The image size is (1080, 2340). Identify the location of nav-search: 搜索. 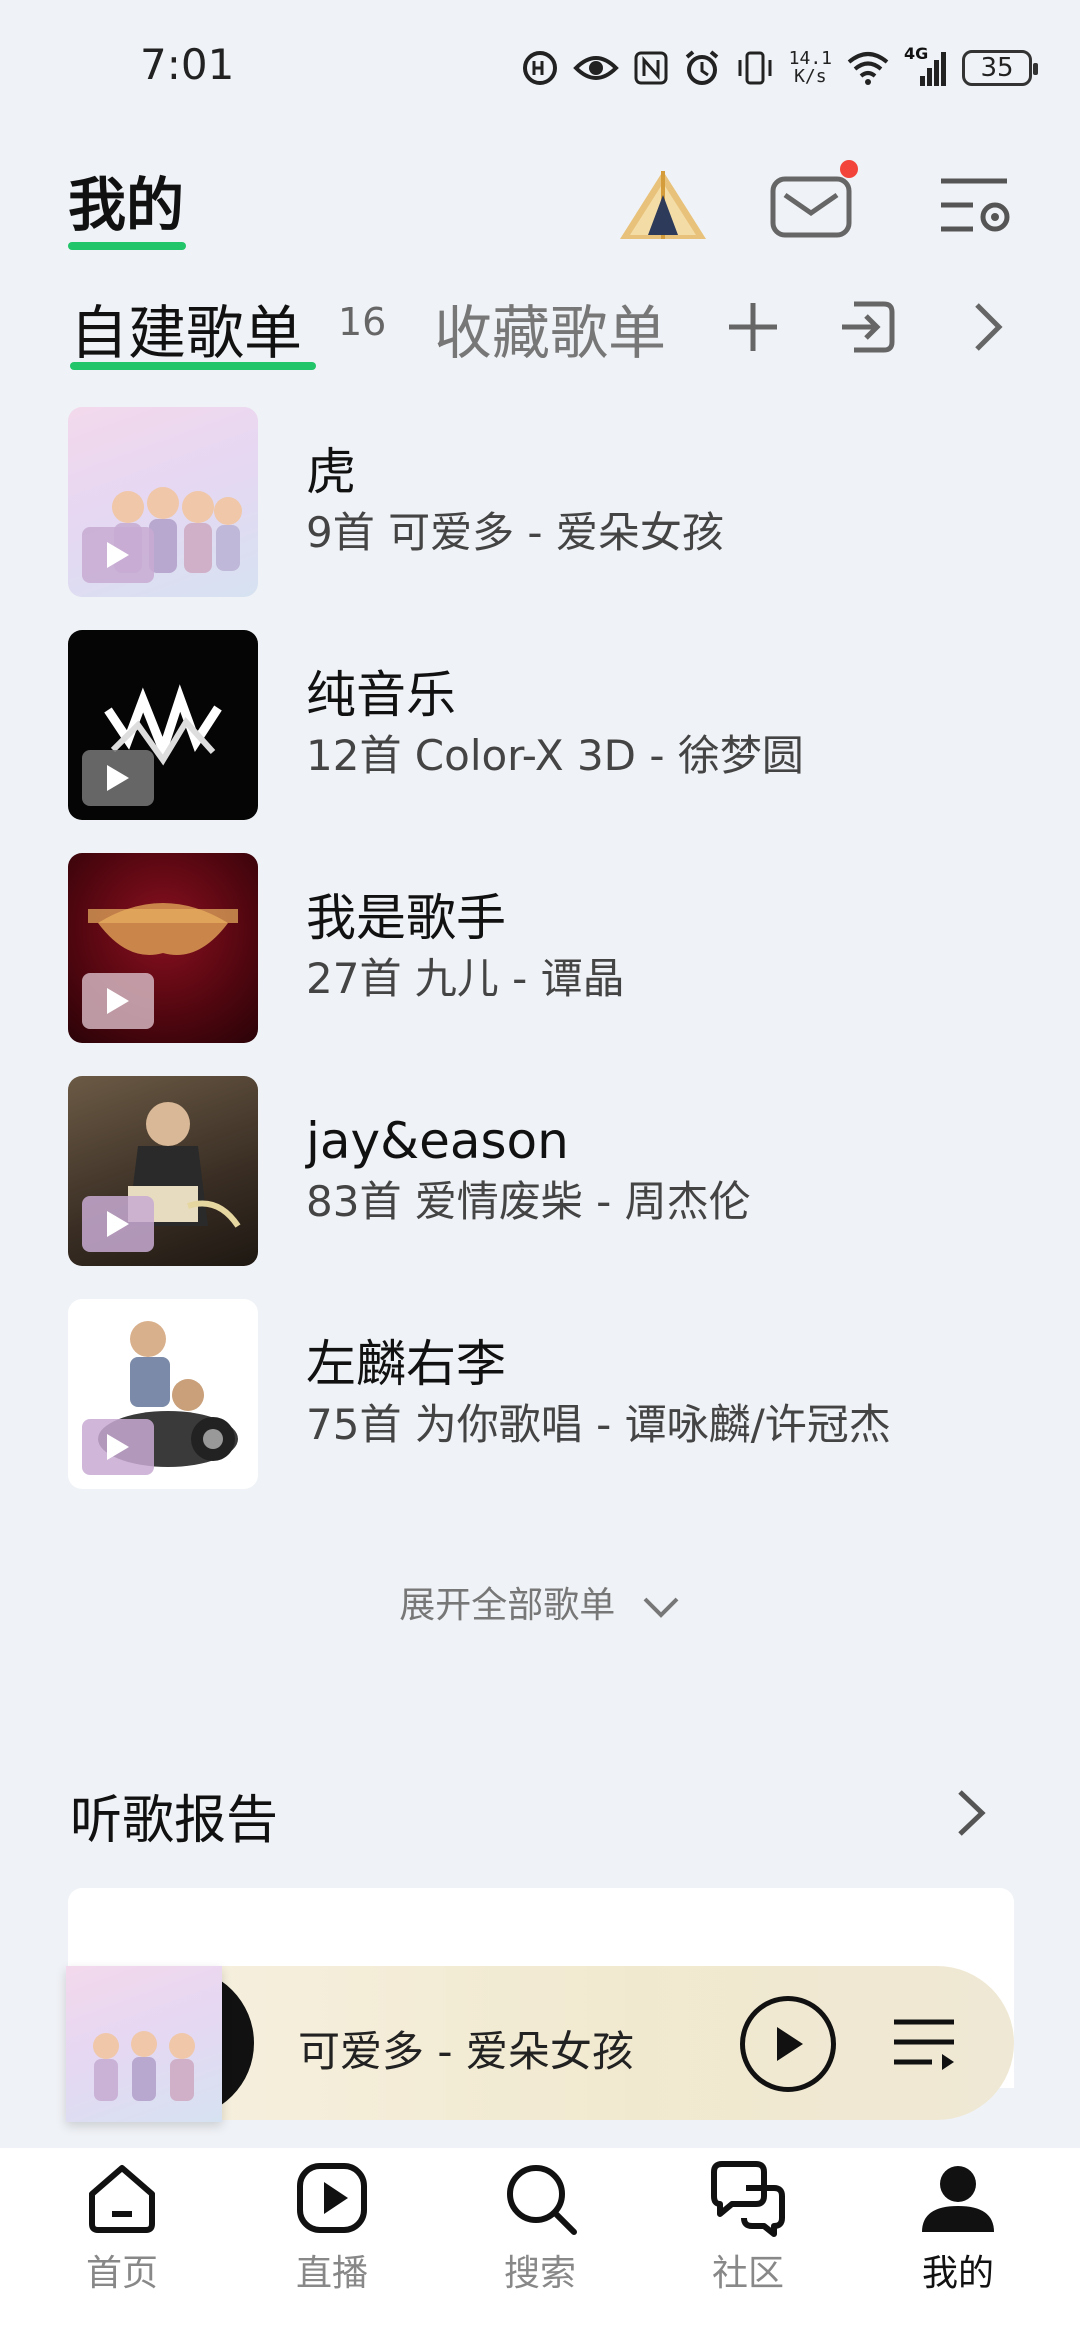
(540, 2233).